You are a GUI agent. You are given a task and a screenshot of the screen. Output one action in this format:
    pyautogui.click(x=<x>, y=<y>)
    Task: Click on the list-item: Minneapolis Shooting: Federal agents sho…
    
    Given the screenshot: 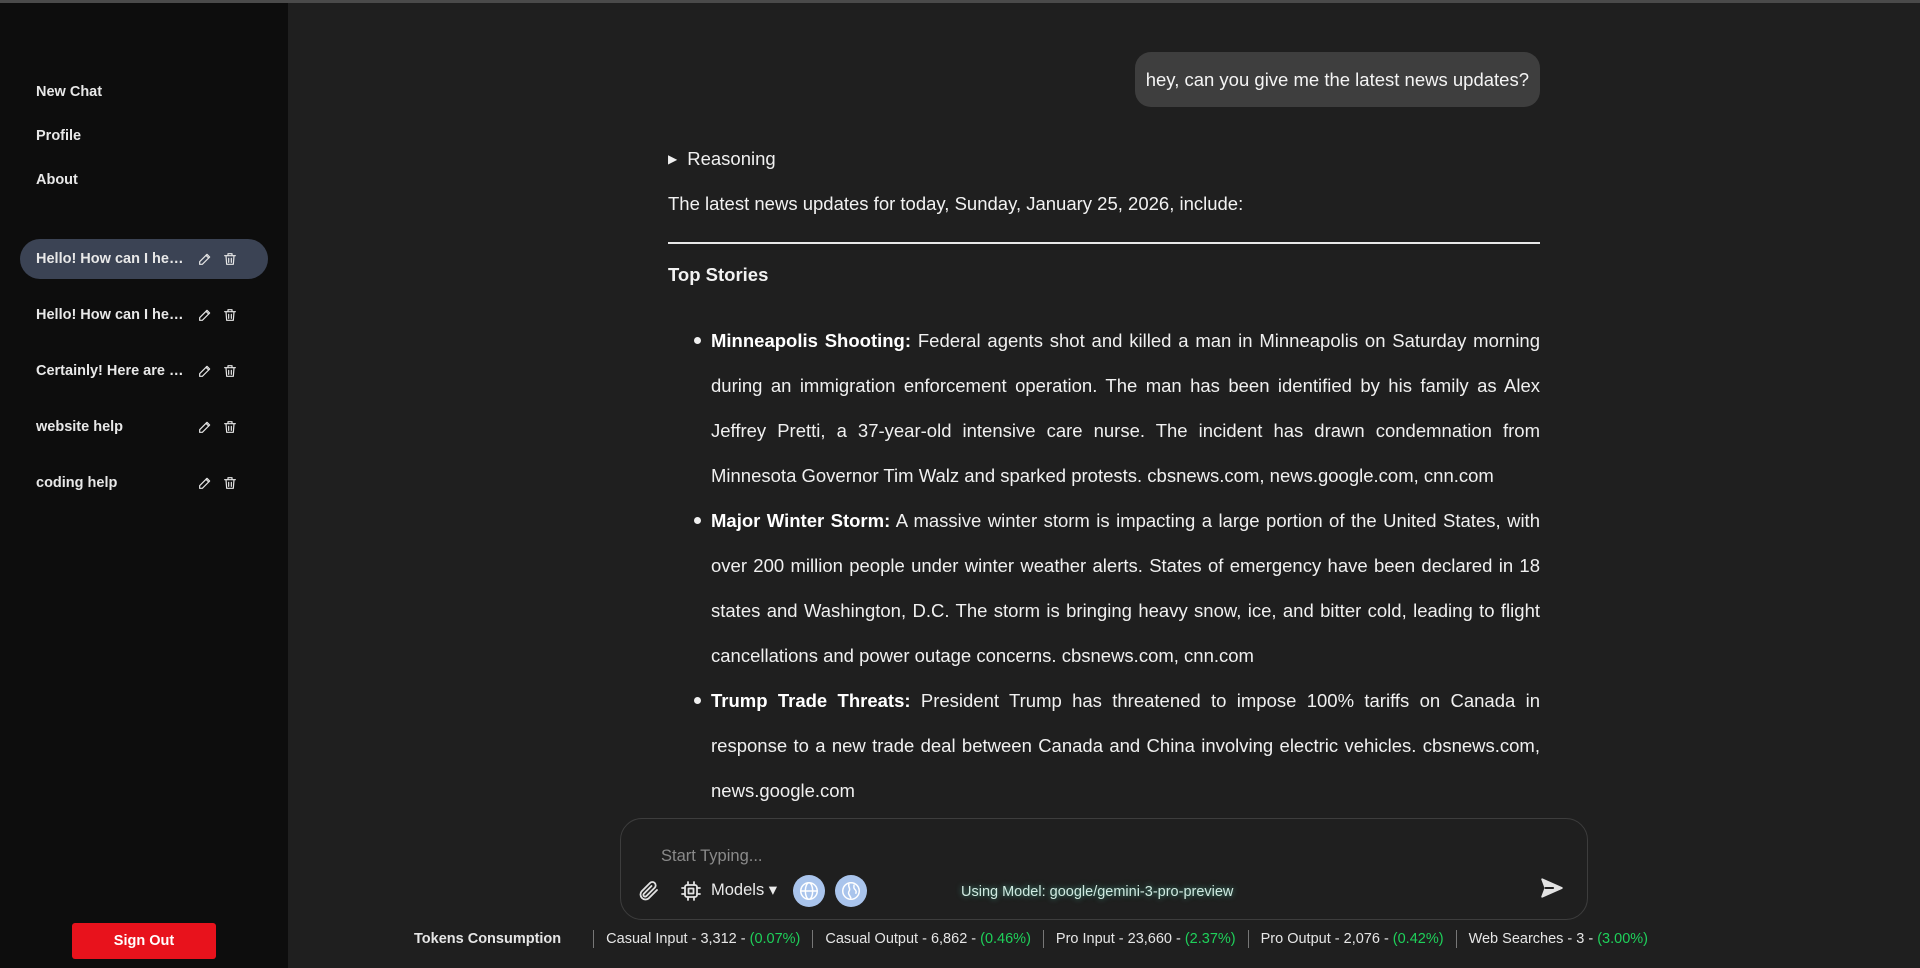 What is the action you would take?
    pyautogui.click(x=1117, y=408)
    